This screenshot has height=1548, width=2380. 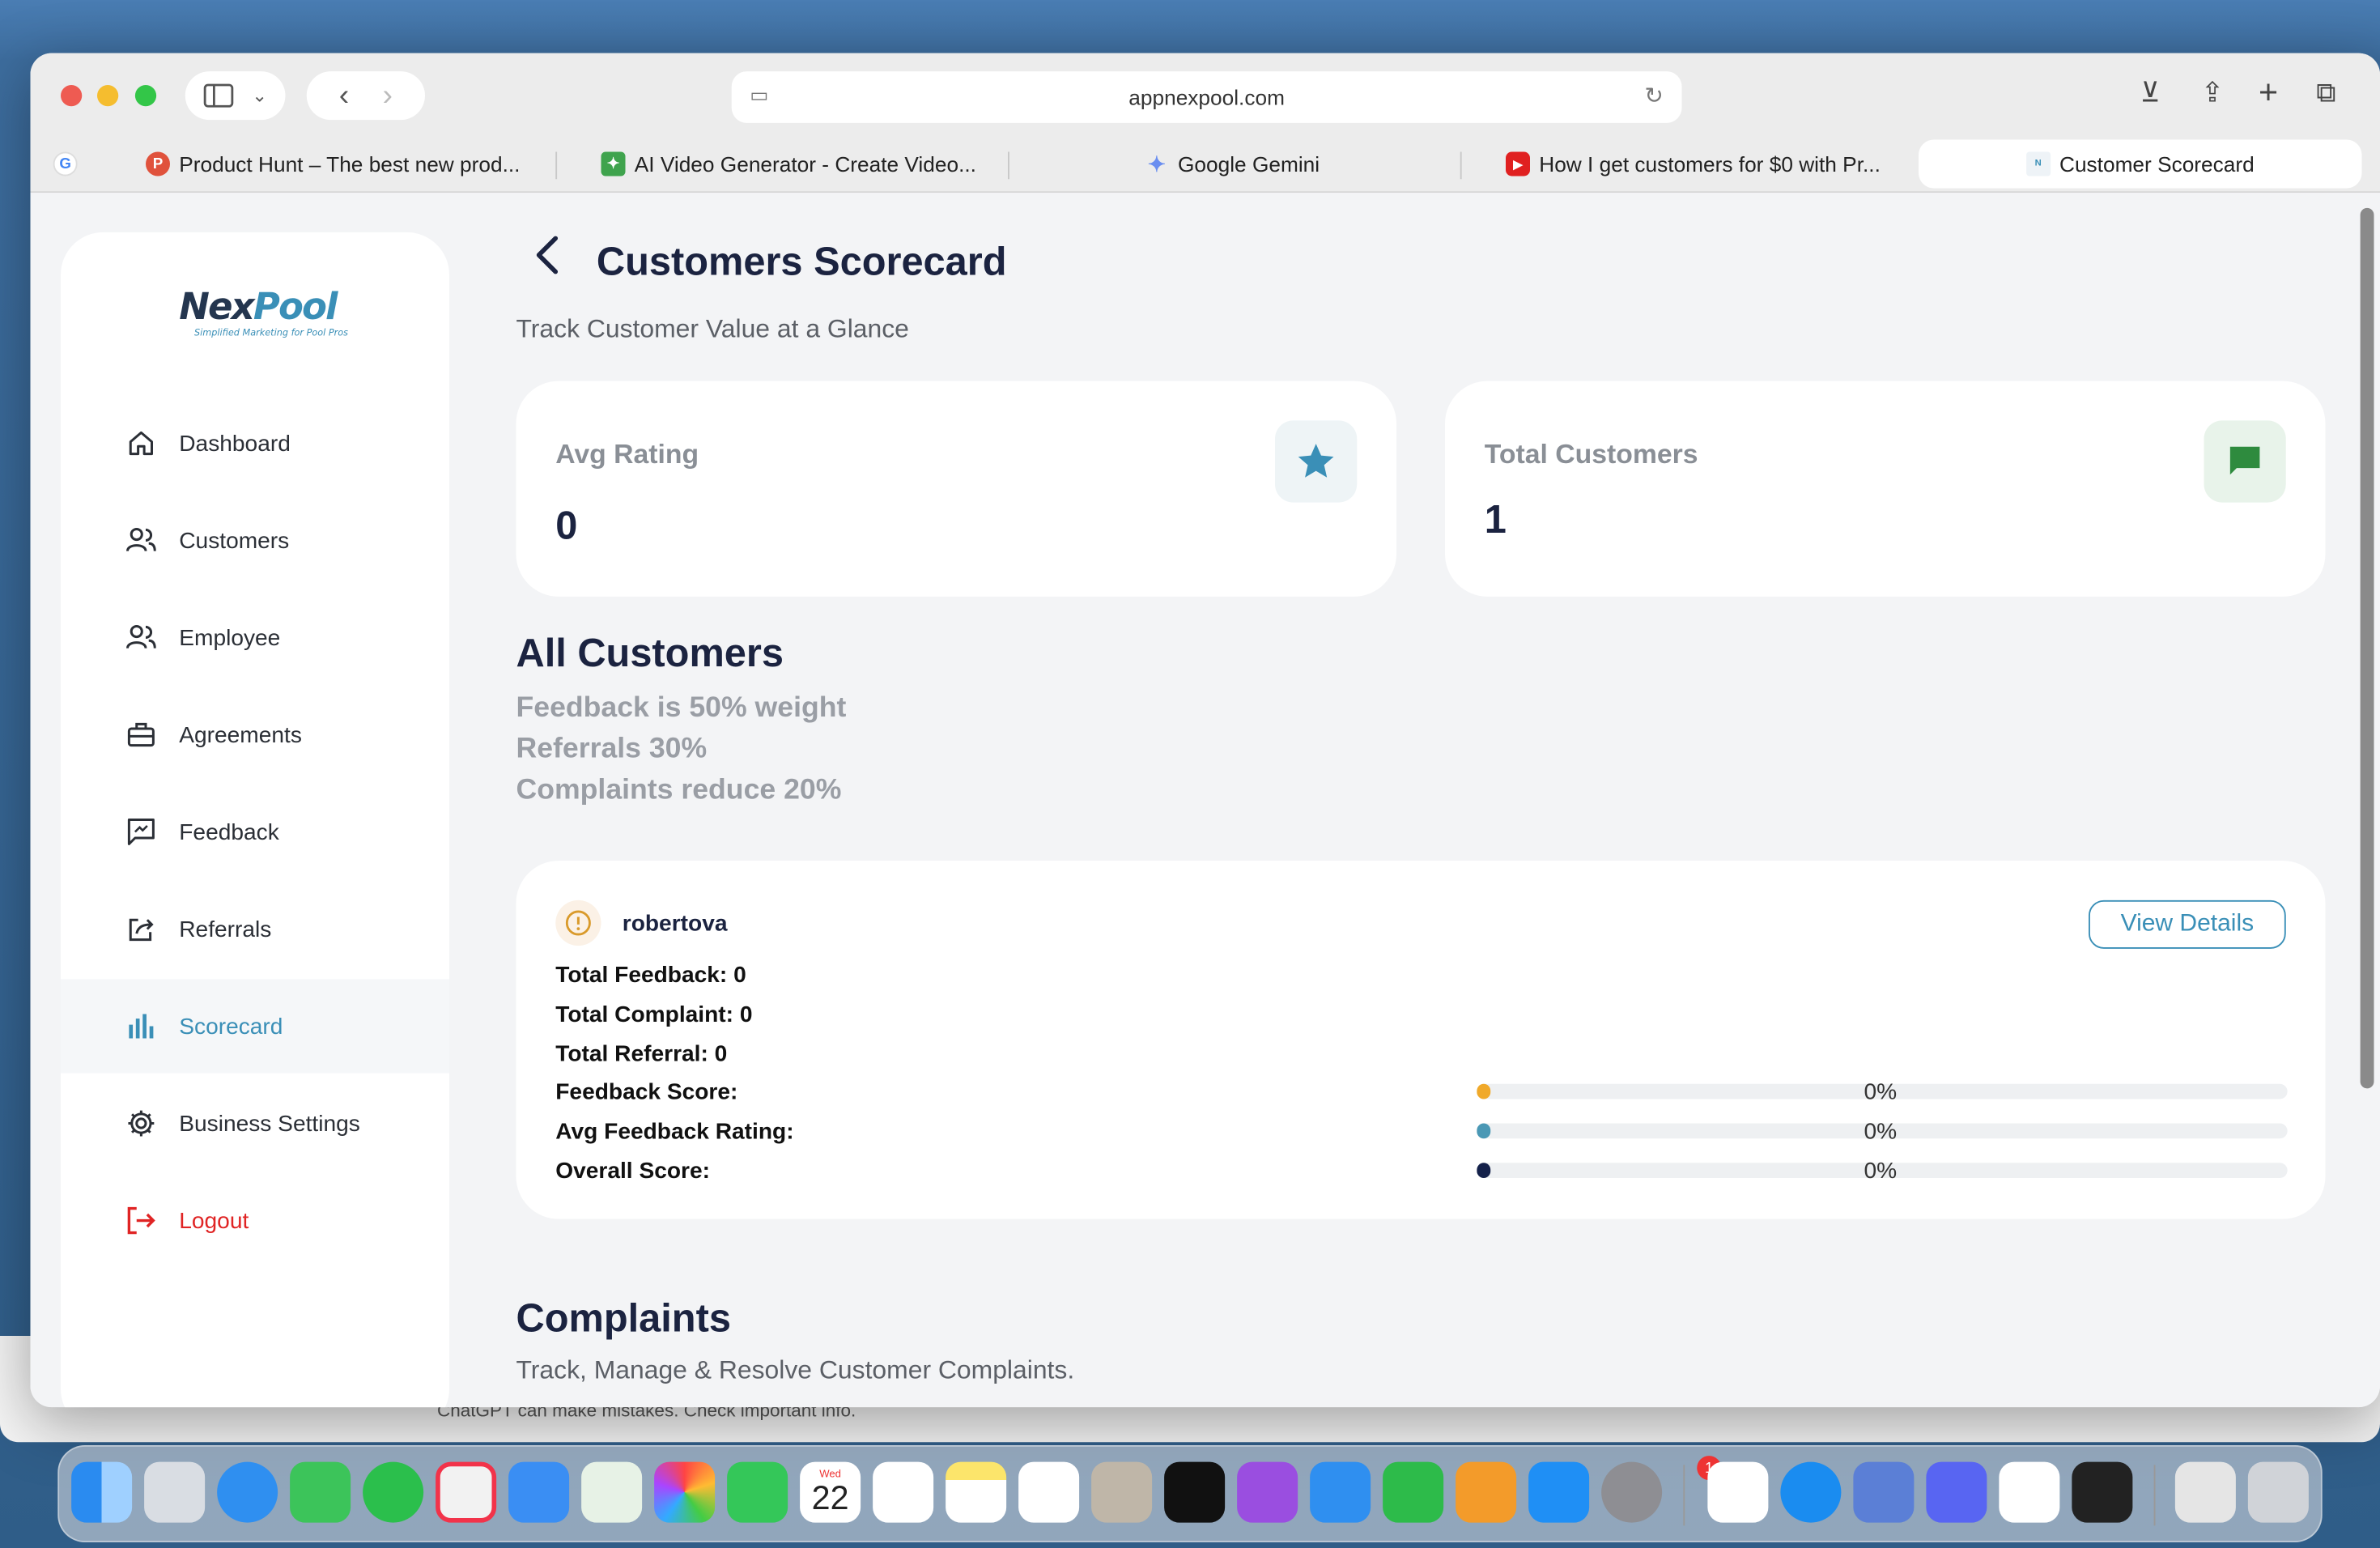 I want to click on chevron-down-icon: ⌄, so click(x=260, y=96).